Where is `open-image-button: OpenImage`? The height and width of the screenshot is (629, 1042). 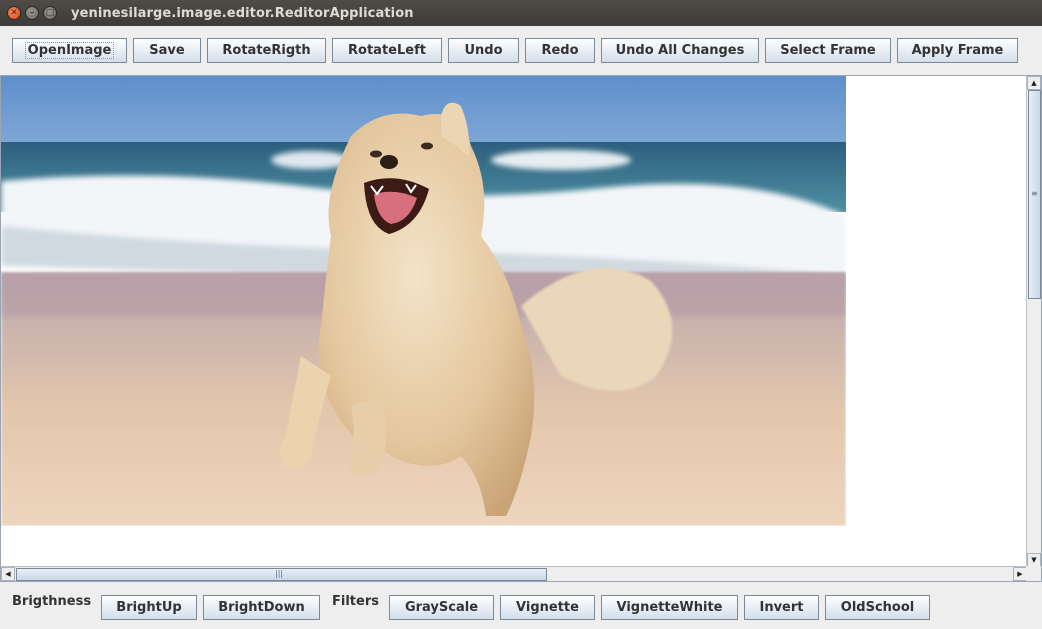
open-image-button: OpenImage is located at coordinates (69, 50).